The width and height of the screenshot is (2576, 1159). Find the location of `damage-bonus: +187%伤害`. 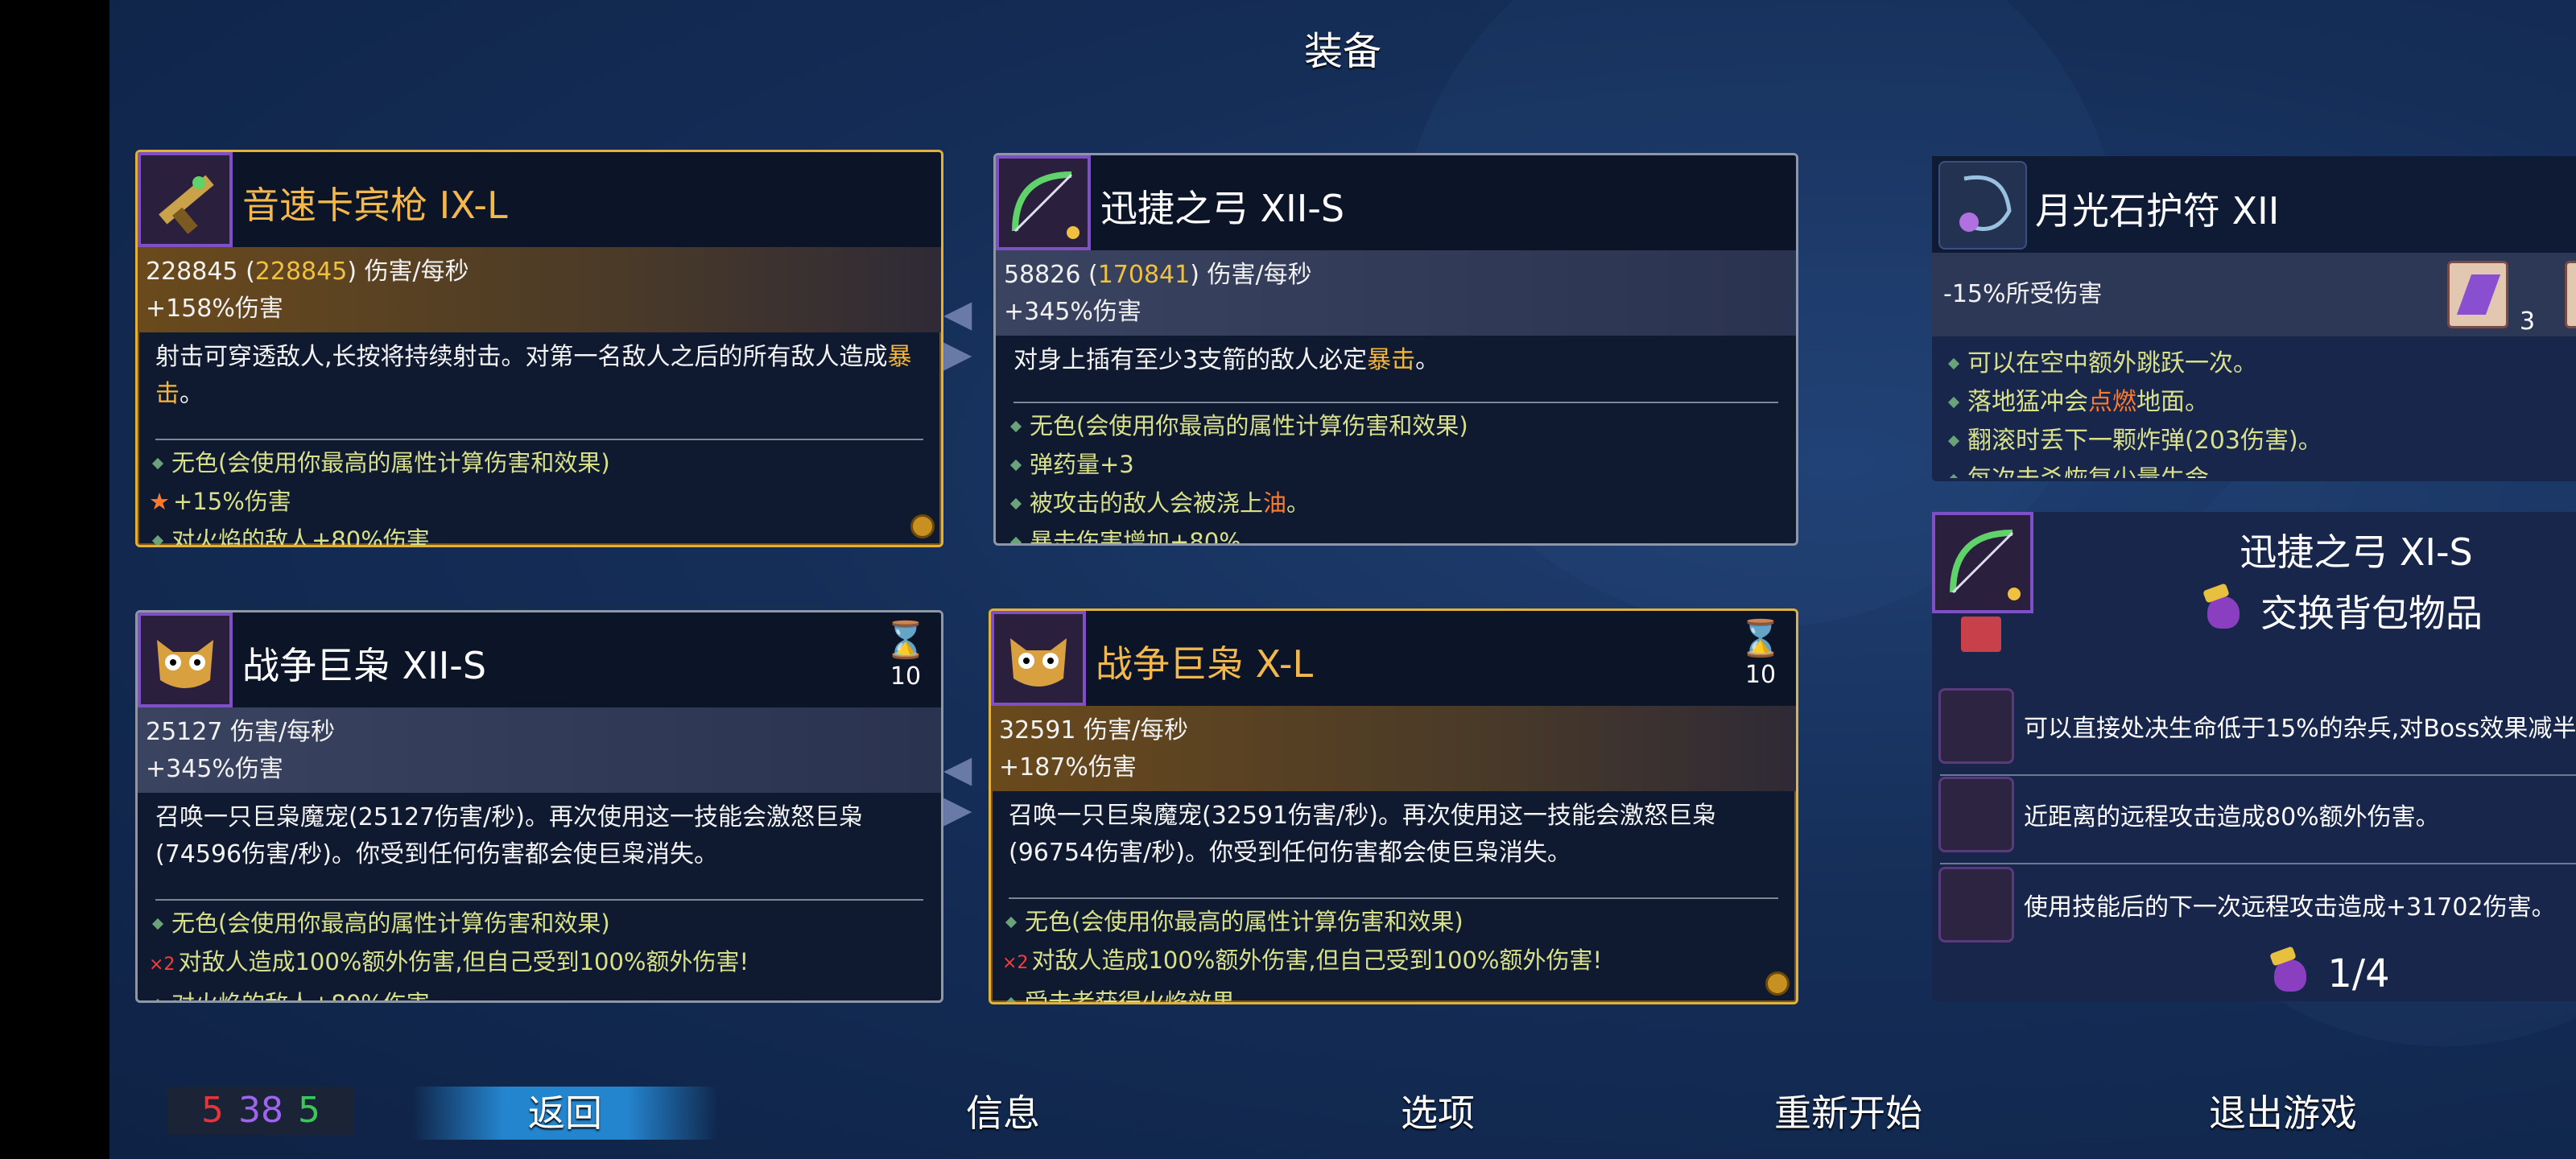

damage-bonus: +187%伤害 is located at coordinates (1068, 767).